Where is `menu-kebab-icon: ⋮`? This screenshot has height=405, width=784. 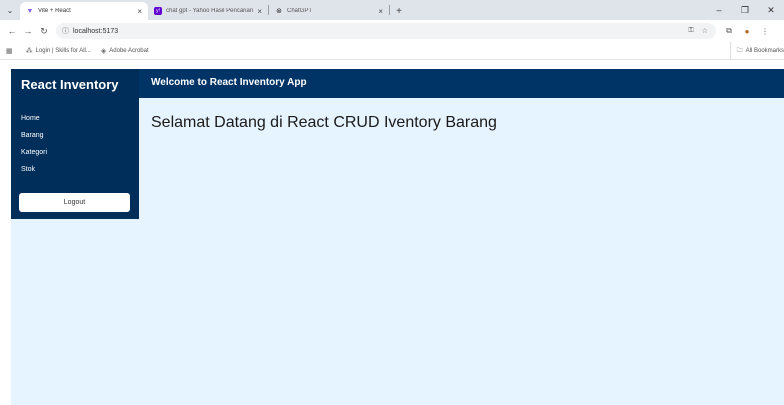
menu-kebab-icon: ⋮ is located at coordinates (765, 31).